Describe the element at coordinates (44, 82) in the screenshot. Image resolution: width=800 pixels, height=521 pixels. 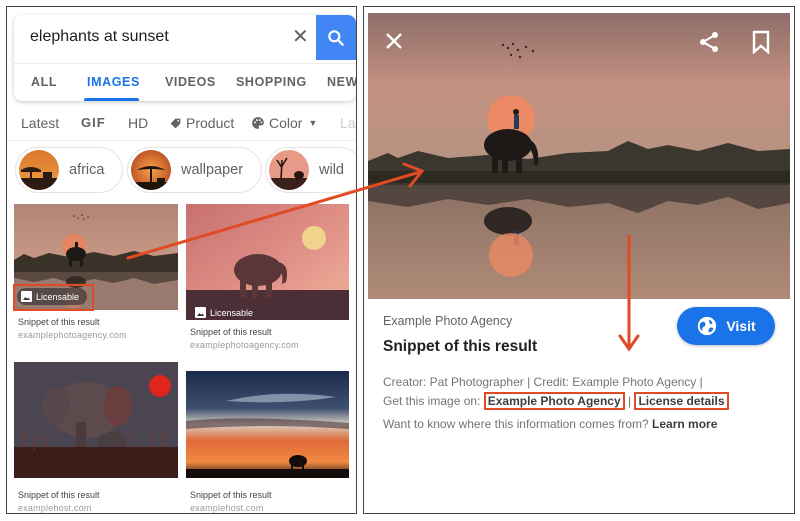
I see `tab-all: ALL` at that location.